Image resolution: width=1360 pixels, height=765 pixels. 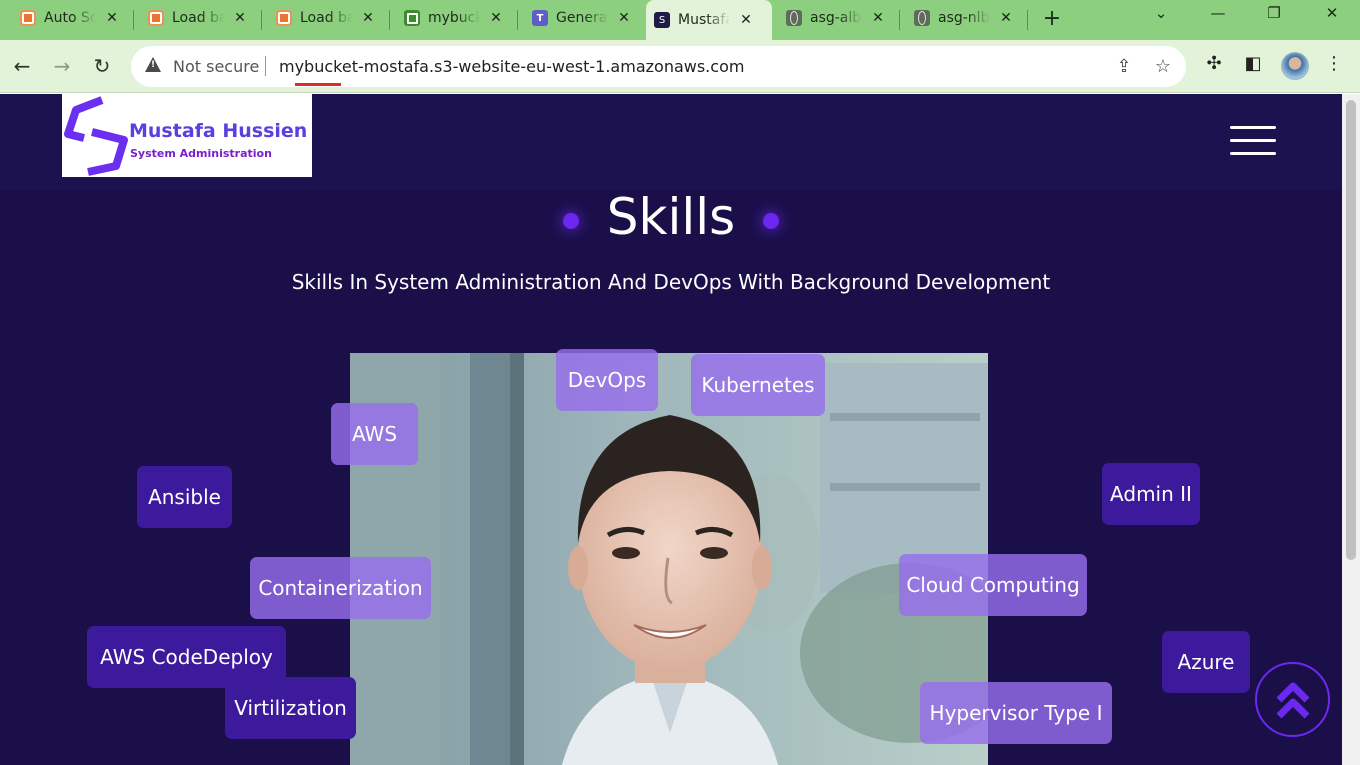 What do you see at coordinates (993, 585) in the screenshot?
I see `skill-chip-cloud-computing: Cloud Computing` at bounding box center [993, 585].